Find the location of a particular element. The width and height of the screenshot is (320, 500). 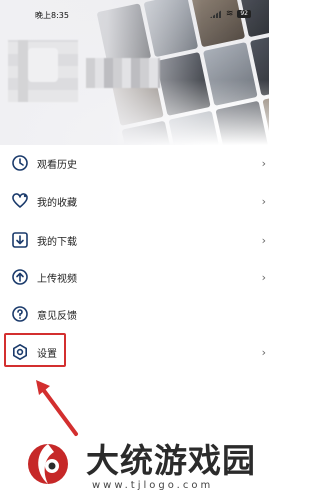

watermark: 大统游戏园 www.tjlogo.com is located at coordinates (134, 463).